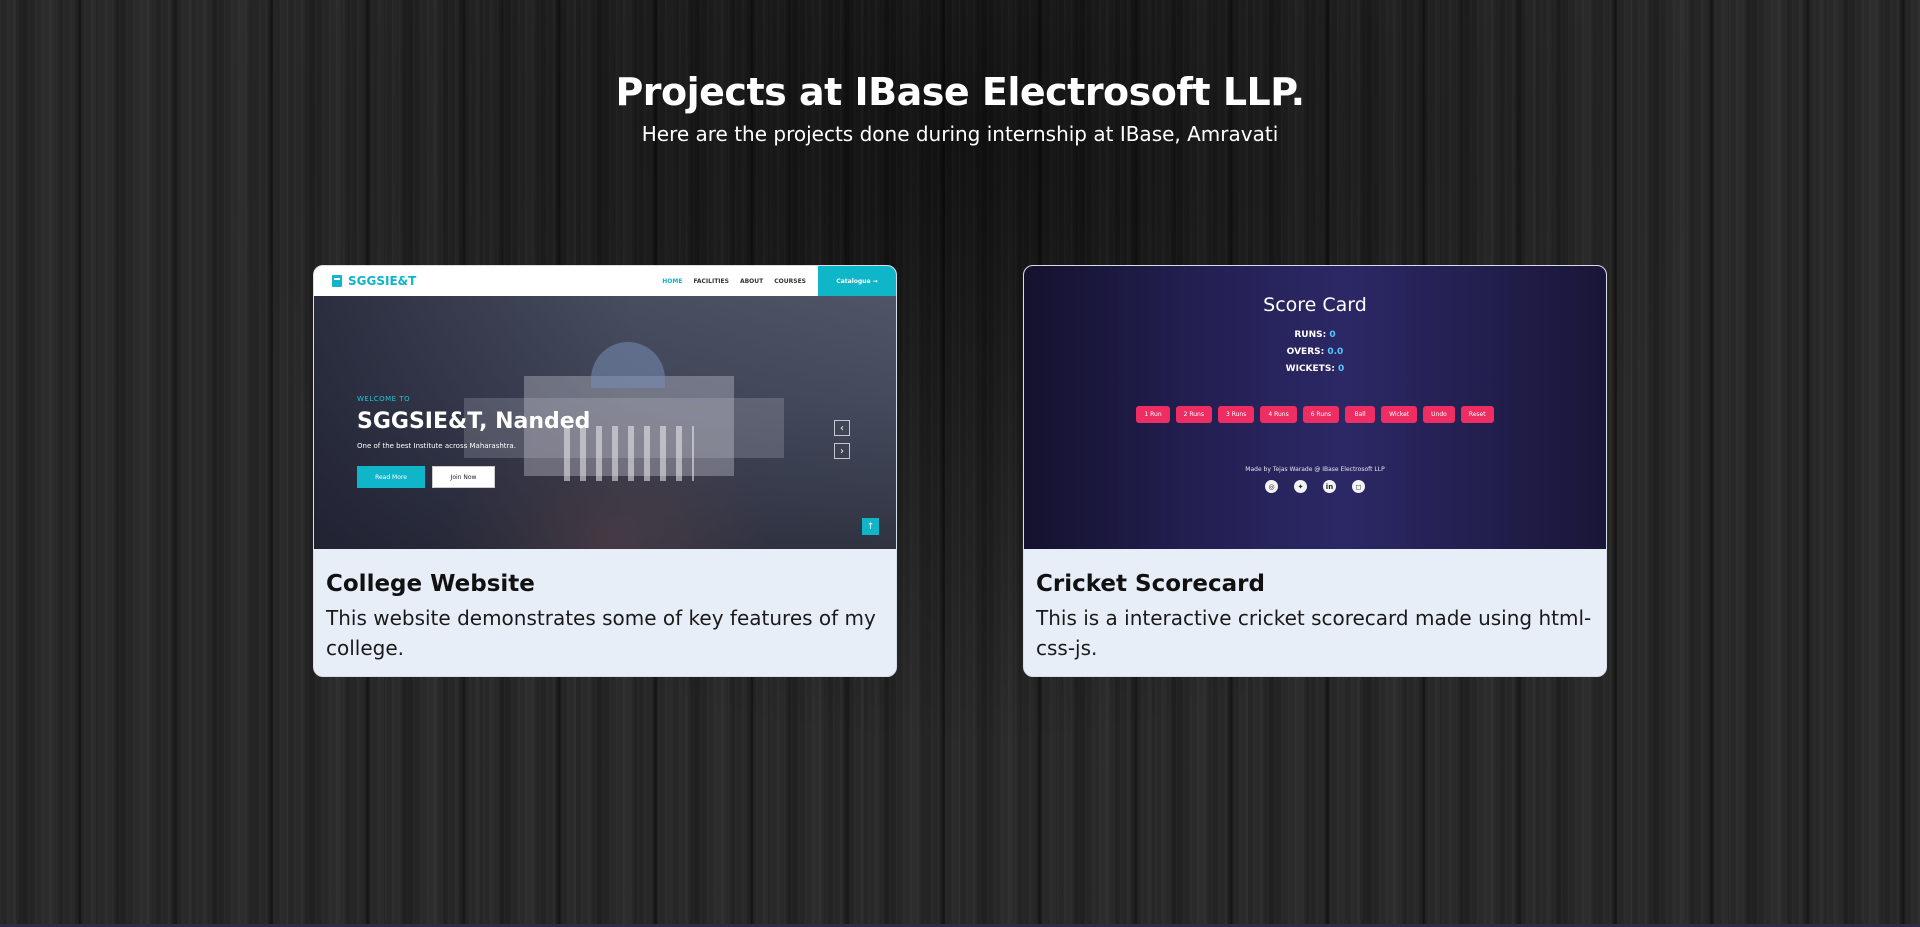 This screenshot has width=1920, height=927. Describe the element at coordinates (1153, 414) in the screenshot. I see `preview-button-1-run: 1 Run` at that location.